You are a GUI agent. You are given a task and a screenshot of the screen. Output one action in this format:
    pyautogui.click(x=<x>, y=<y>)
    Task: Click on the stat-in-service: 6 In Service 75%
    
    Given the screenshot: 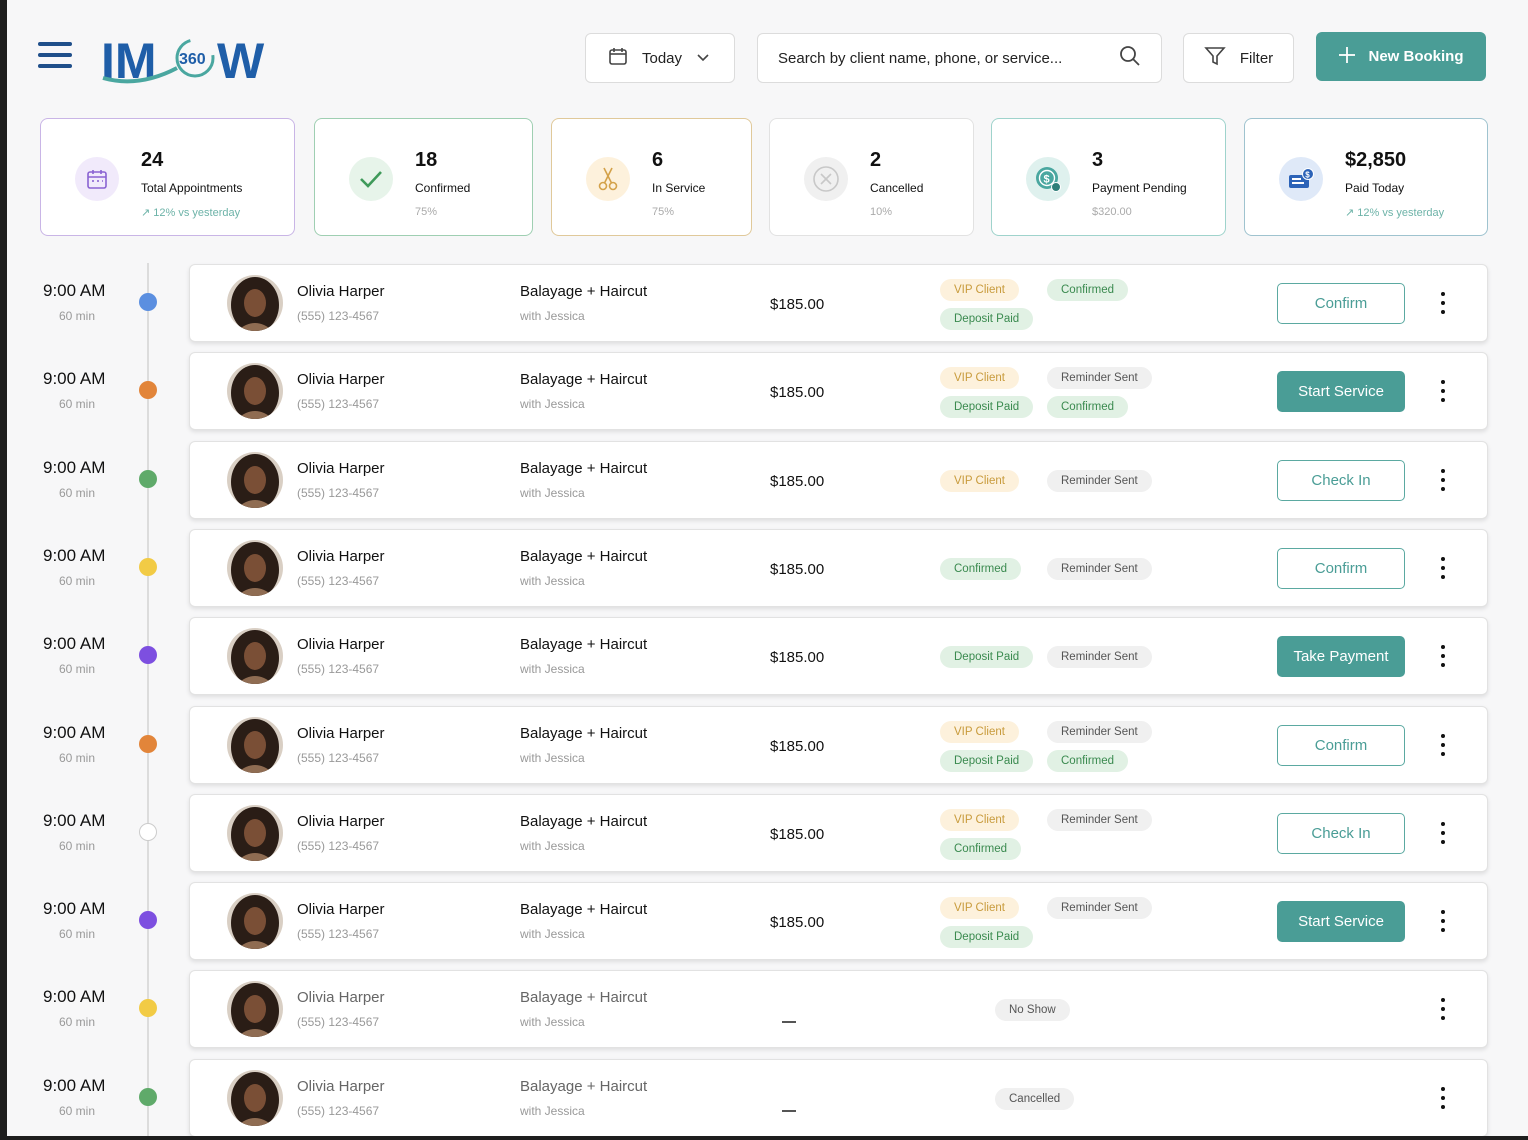 What is the action you would take?
    pyautogui.click(x=651, y=177)
    